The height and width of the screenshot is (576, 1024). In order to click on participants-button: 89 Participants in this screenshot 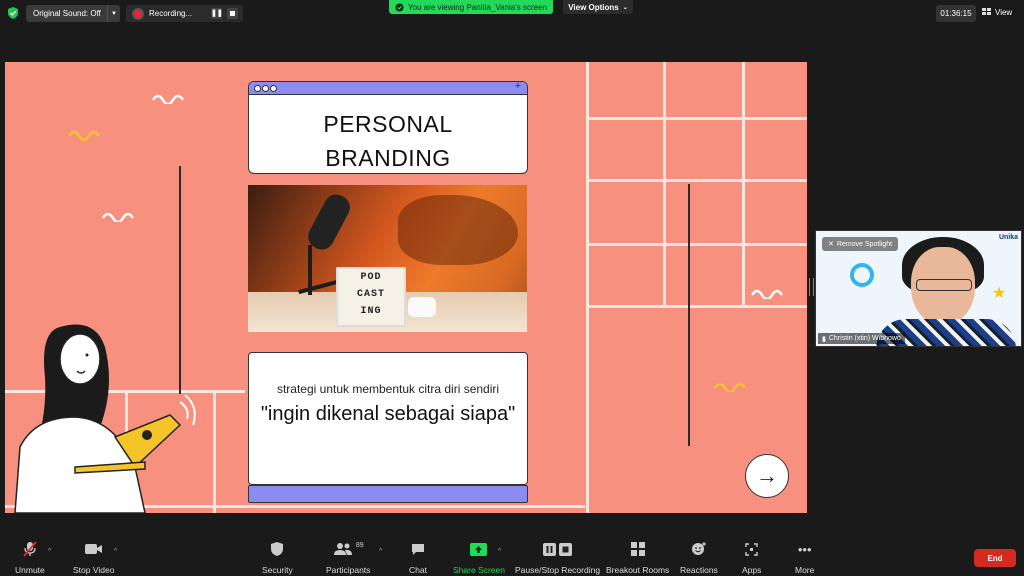, I will do `click(348, 558)`.